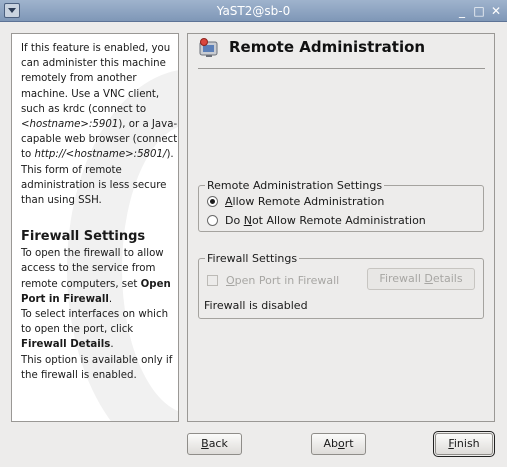 Image resolution: width=507 pixels, height=467 pixels. Describe the element at coordinates (496, 11) in the screenshot. I see `close-icon: ✕` at that location.